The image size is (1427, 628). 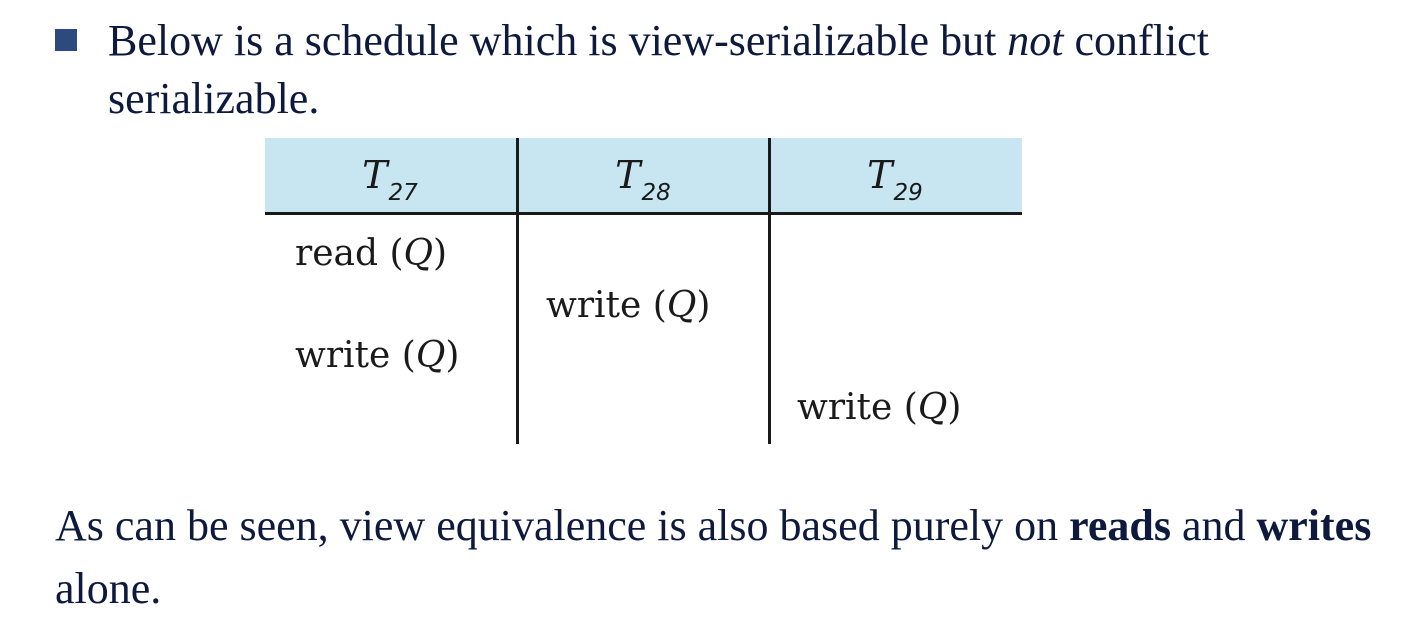 I want to click on operation-t27-read: read (Q), so click(x=371, y=253).